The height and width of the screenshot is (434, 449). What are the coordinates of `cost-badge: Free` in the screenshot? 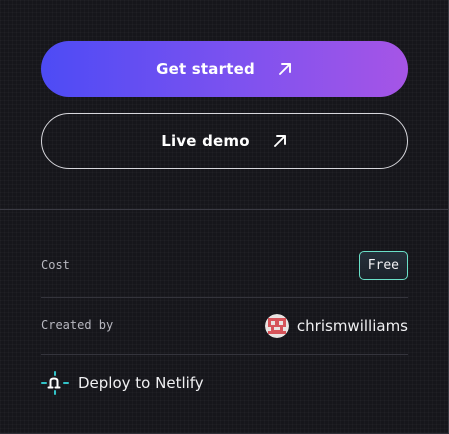 It's located at (383, 265).